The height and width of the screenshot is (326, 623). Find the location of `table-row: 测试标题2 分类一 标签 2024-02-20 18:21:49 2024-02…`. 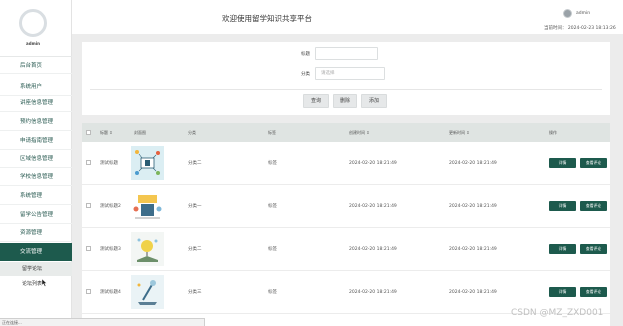

table-row: 测试标题2 分类一 标签 2024-02-20 18:21:49 2024-02… is located at coordinates (346, 206).